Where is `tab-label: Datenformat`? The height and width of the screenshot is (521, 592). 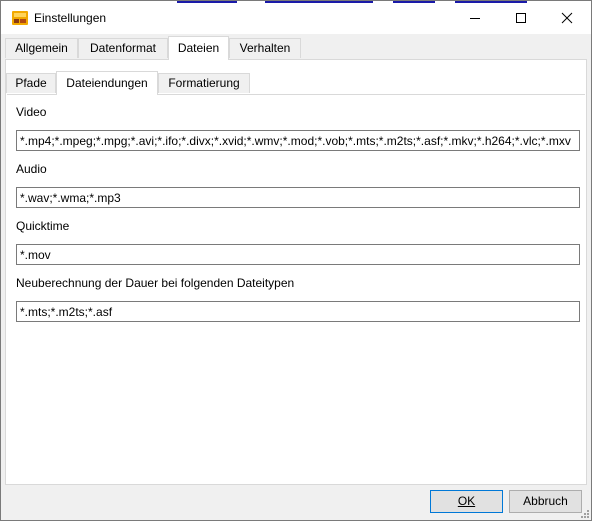
tab-label: Datenformat is located at coordinates (123, 48).